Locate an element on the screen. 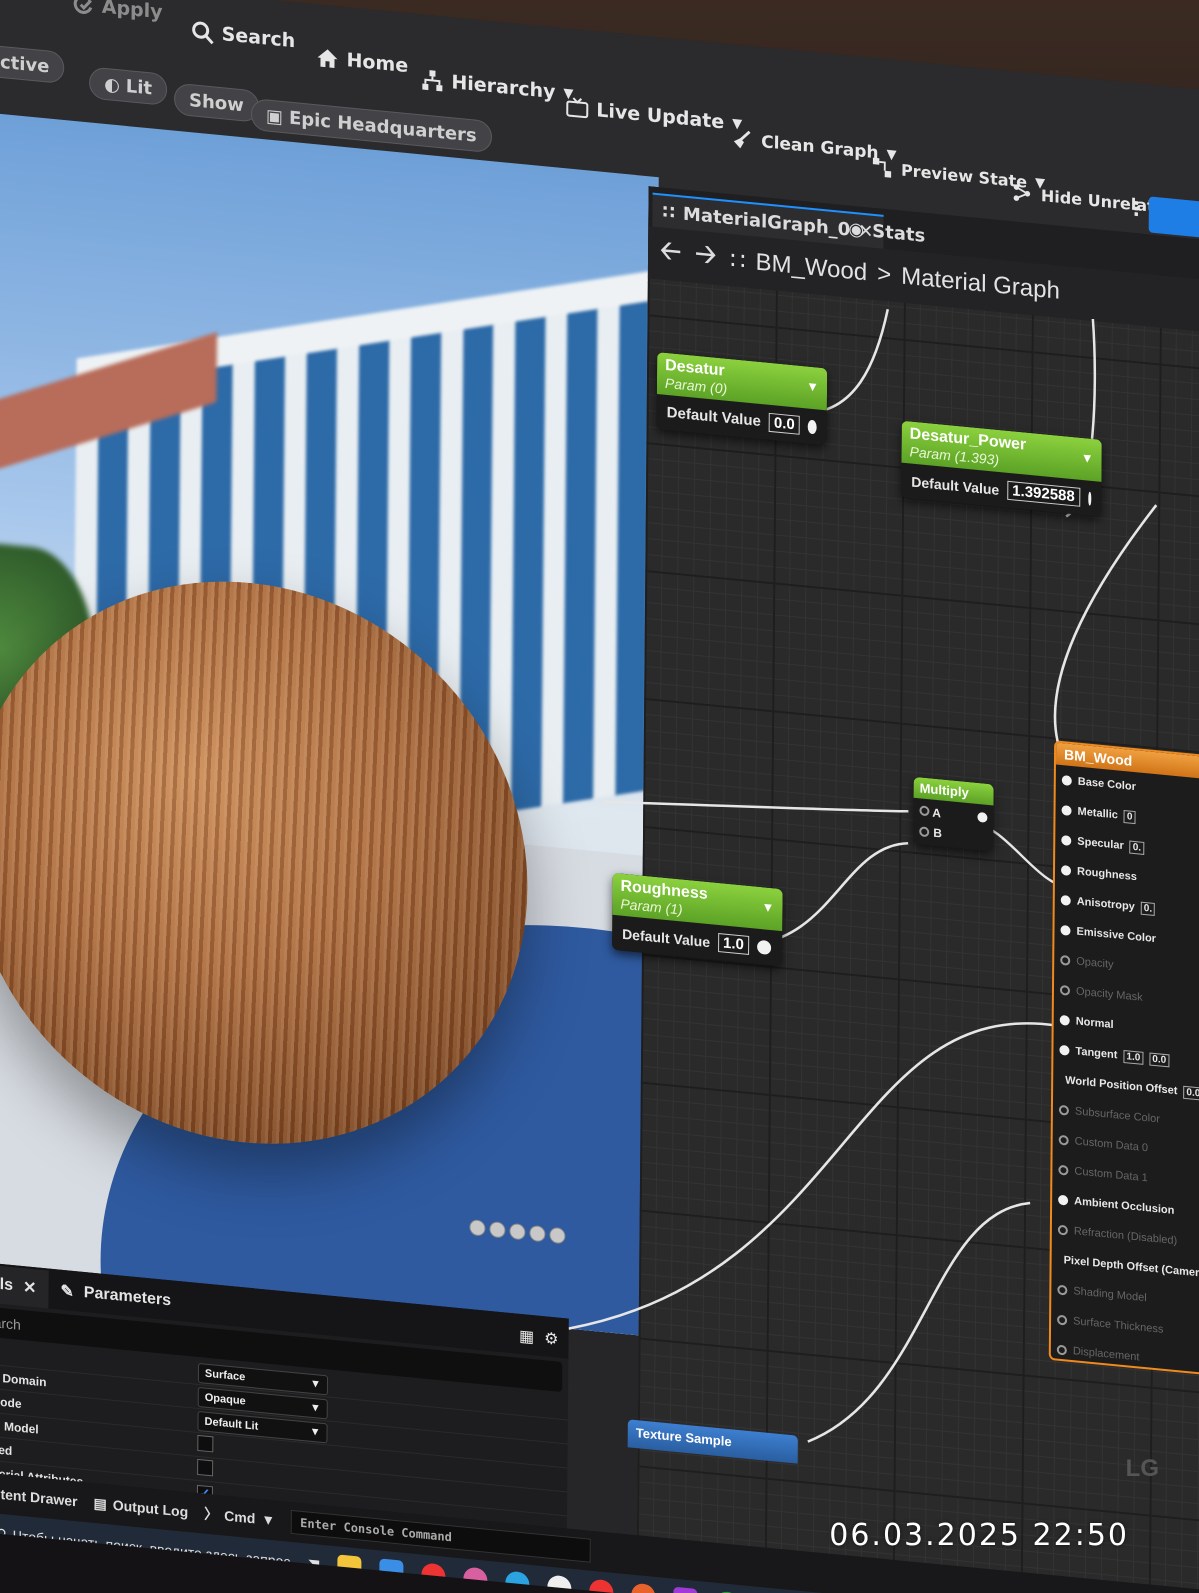 This screenshot has width=1199, height=1593. result-pin-label: Custom Data 1 is located at coordinates (1111, 1175).